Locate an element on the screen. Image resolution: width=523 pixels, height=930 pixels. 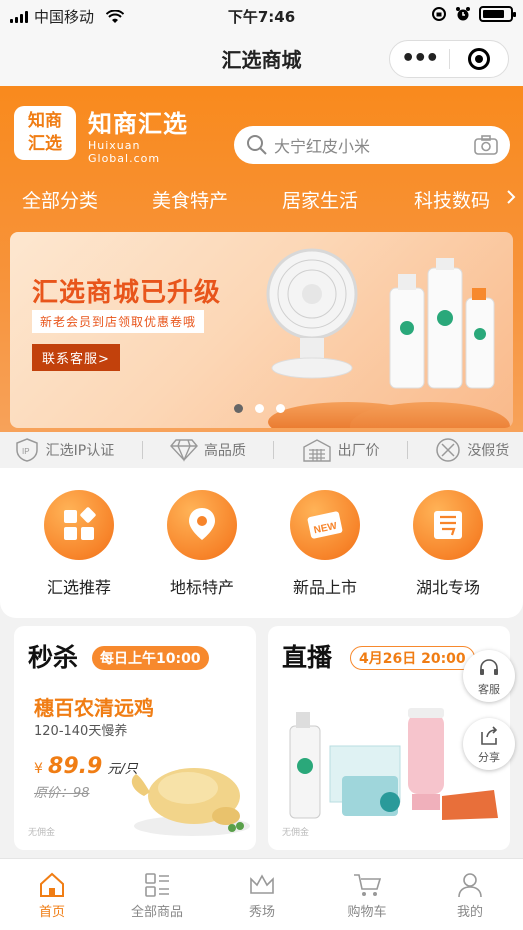
tab-label: 首页 is located at coordinates (51, 912).